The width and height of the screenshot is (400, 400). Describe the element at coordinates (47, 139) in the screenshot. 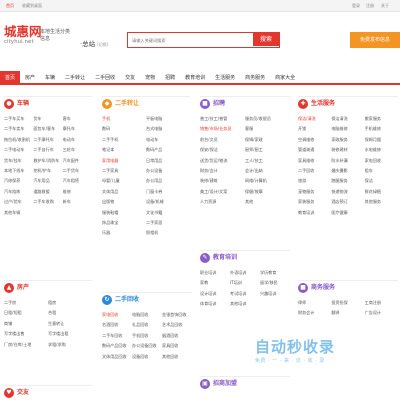

I see `link: 二手摩托车` at that location.